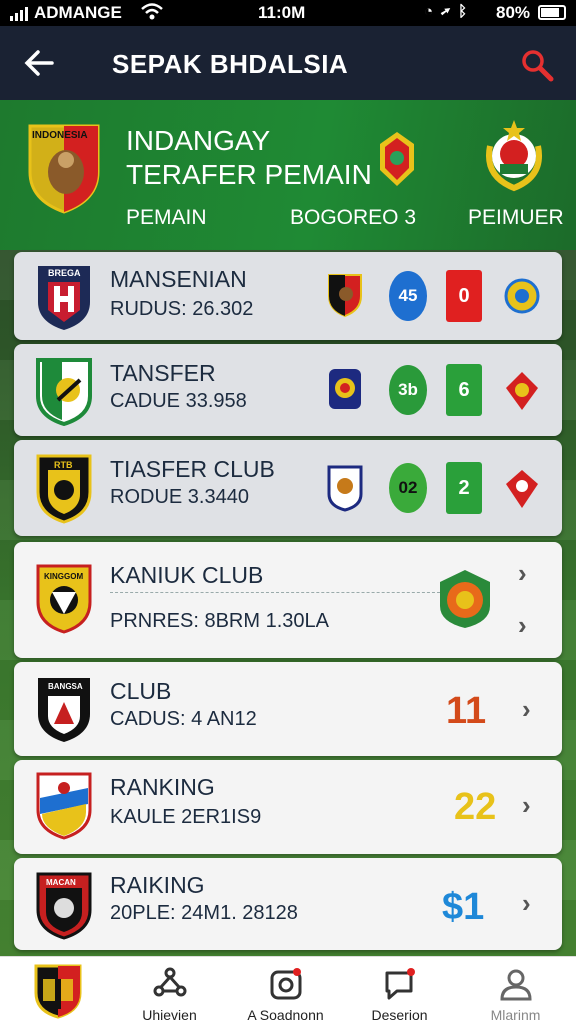 The height and width of the screenshot is (1024, 576). What do you see at coordinates (63, 465) in the screenshot?
I see `logo-text: RTB` at bounding box center [63, 465].